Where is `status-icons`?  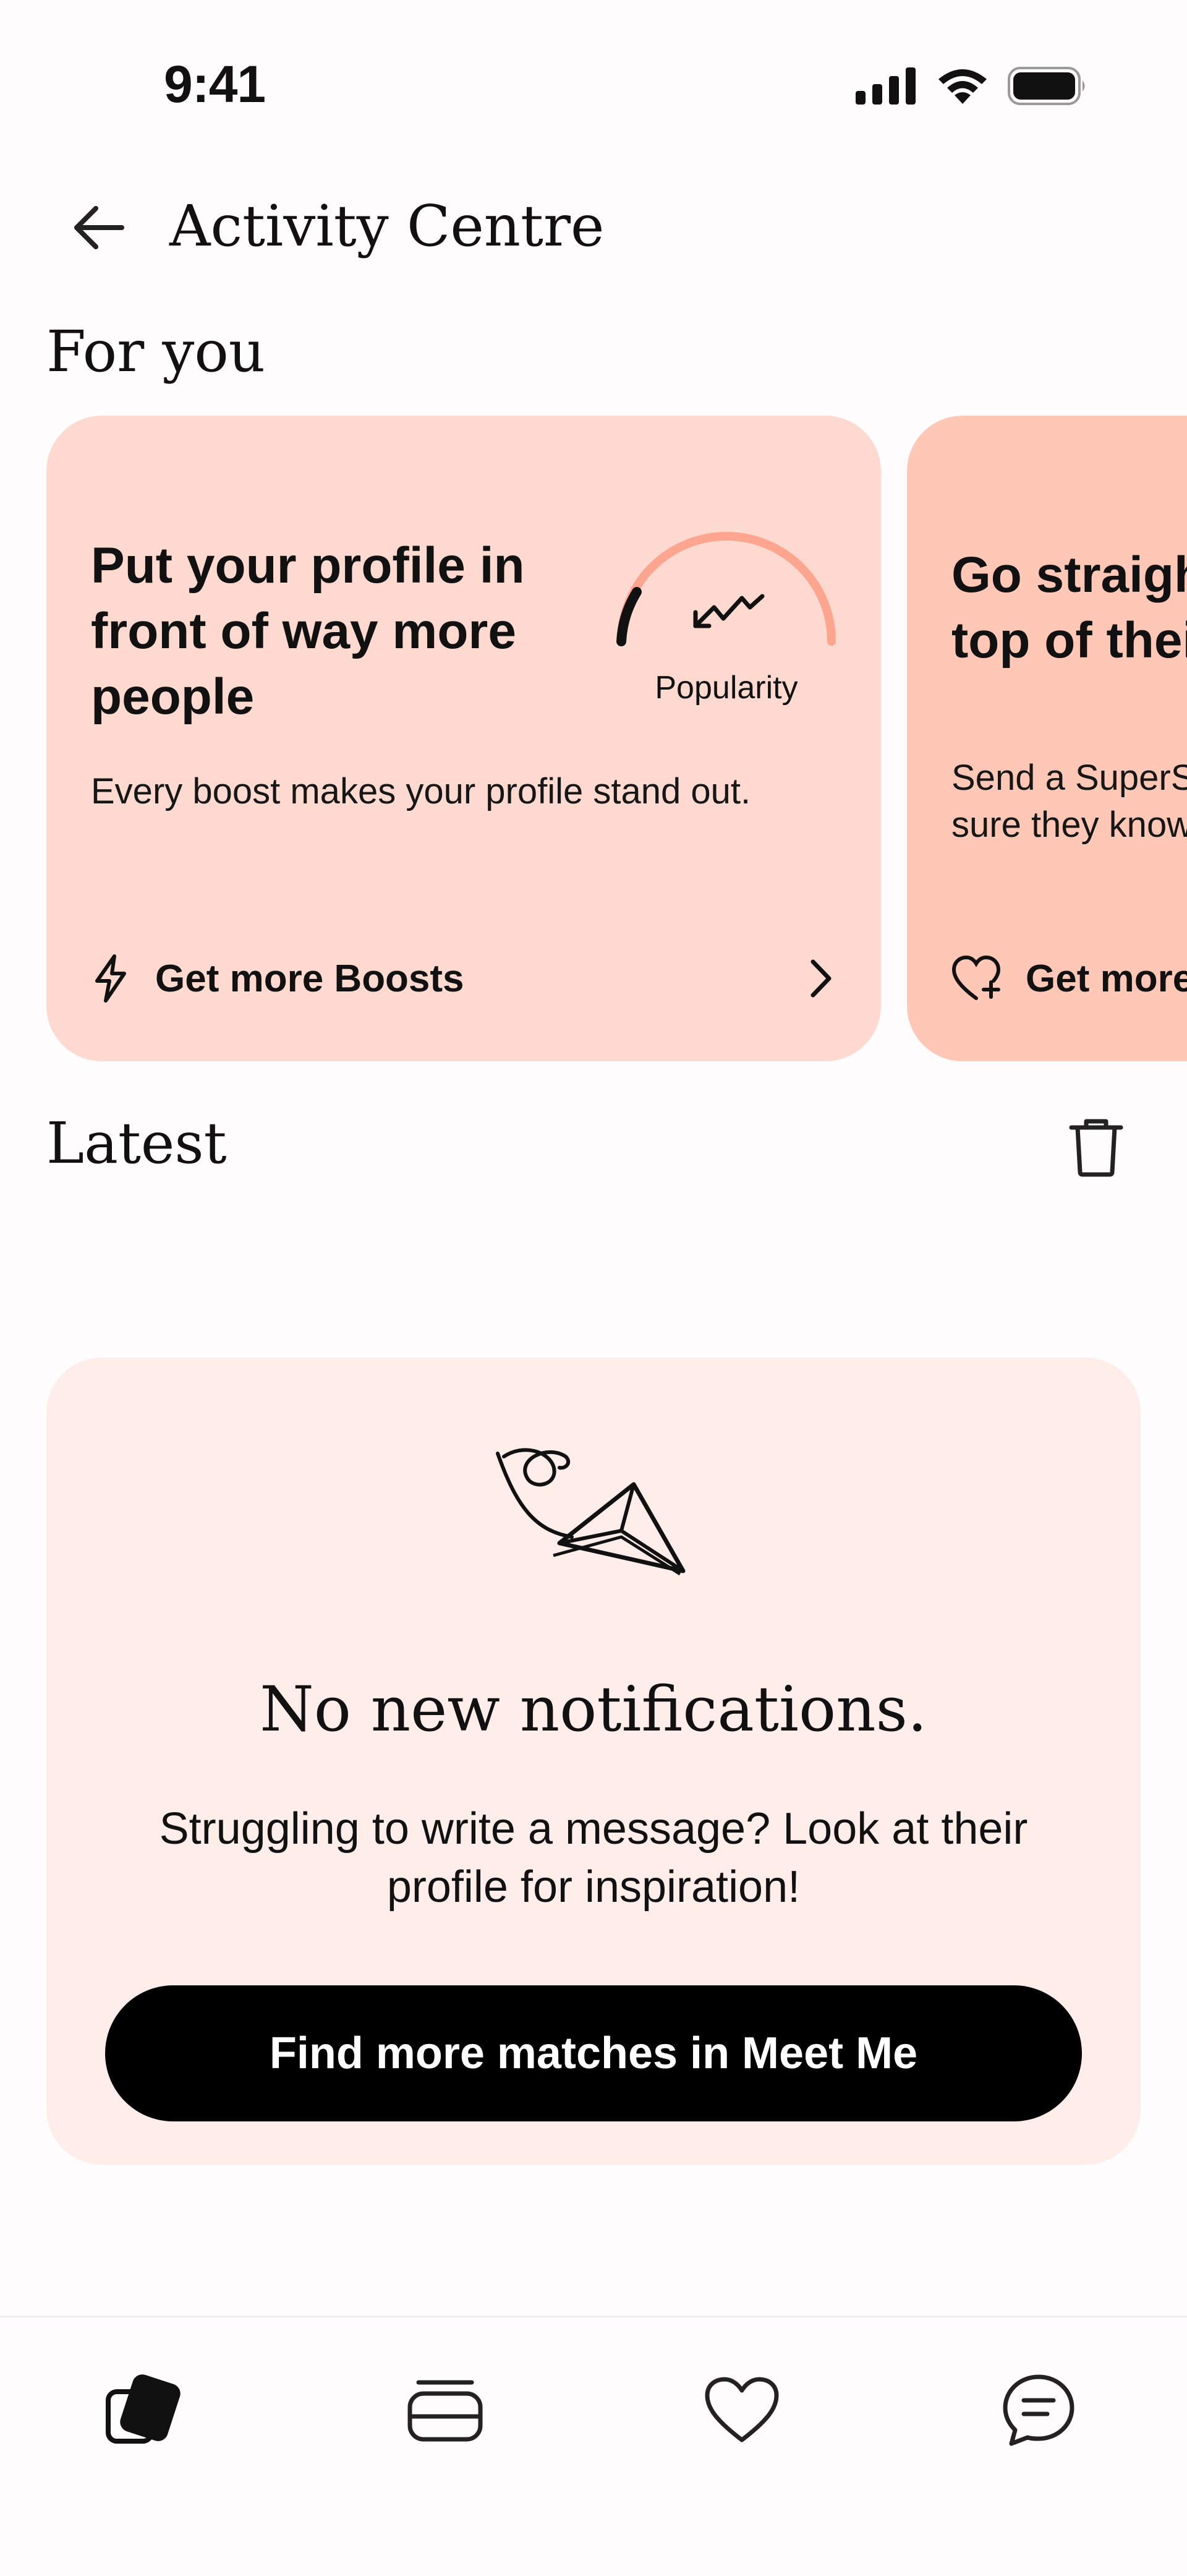 status-icons is located at coordinates (972, 86).